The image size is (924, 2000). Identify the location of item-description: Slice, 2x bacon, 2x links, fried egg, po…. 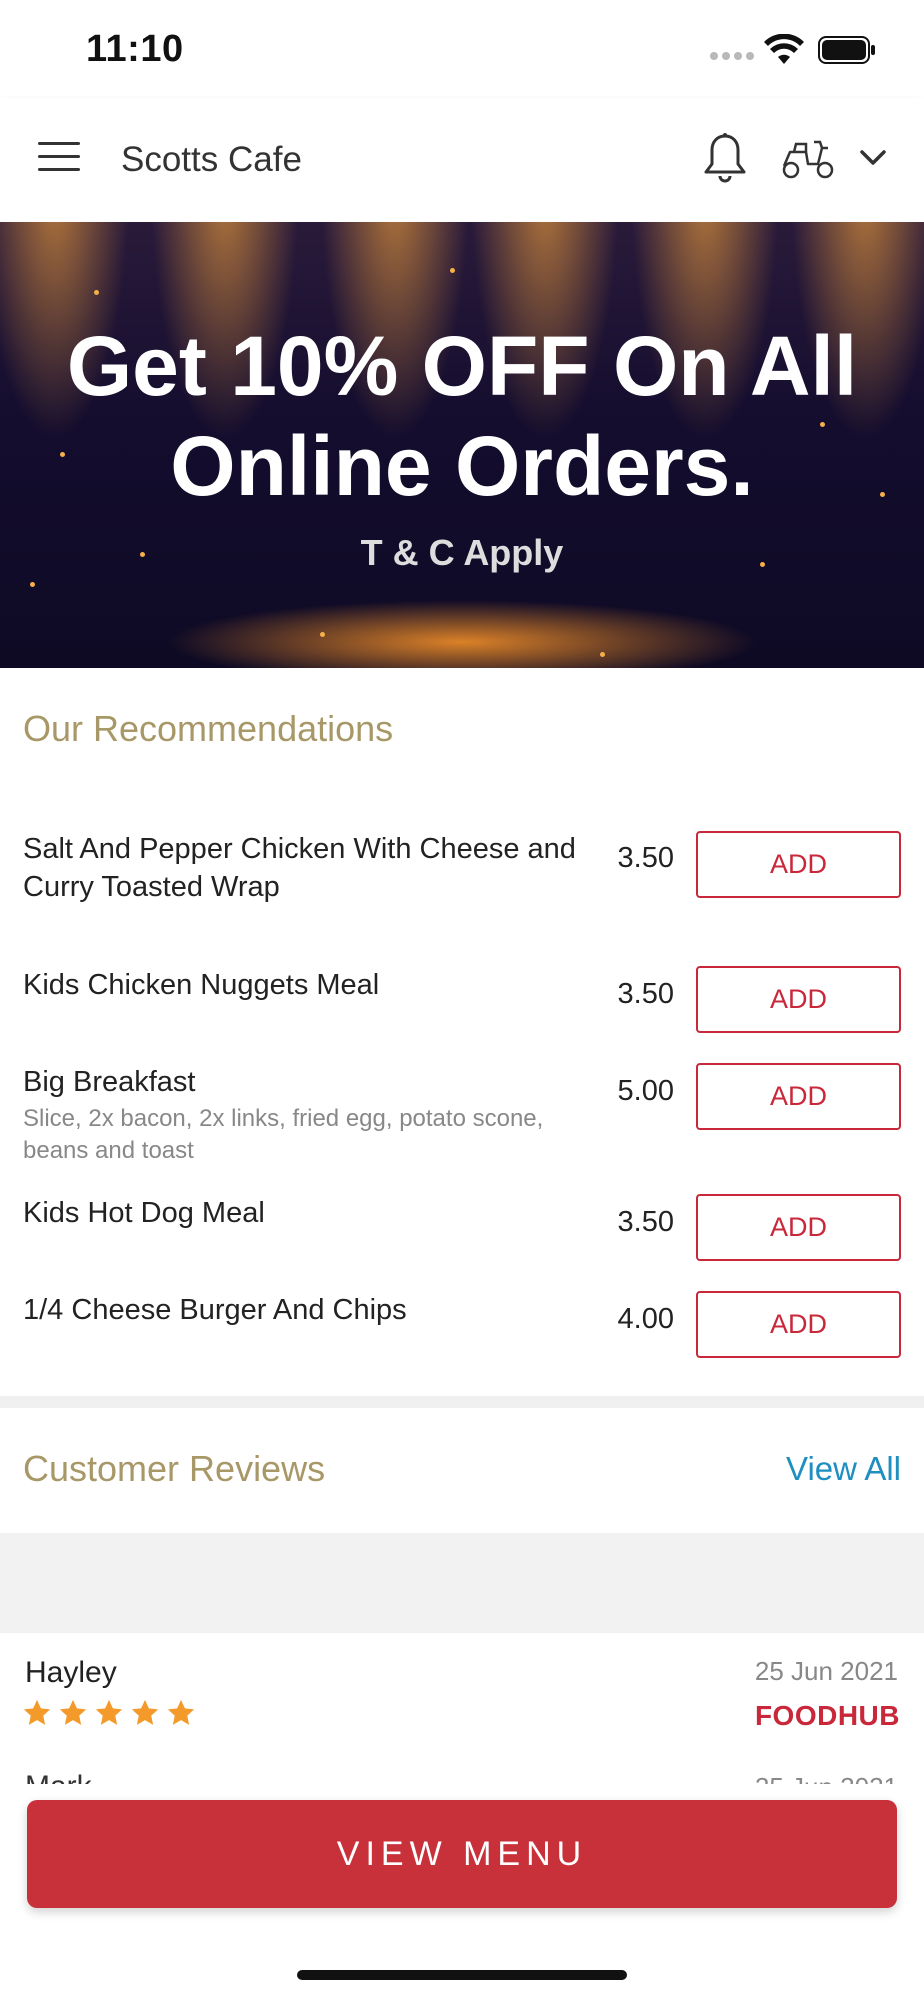
(283, 1134).